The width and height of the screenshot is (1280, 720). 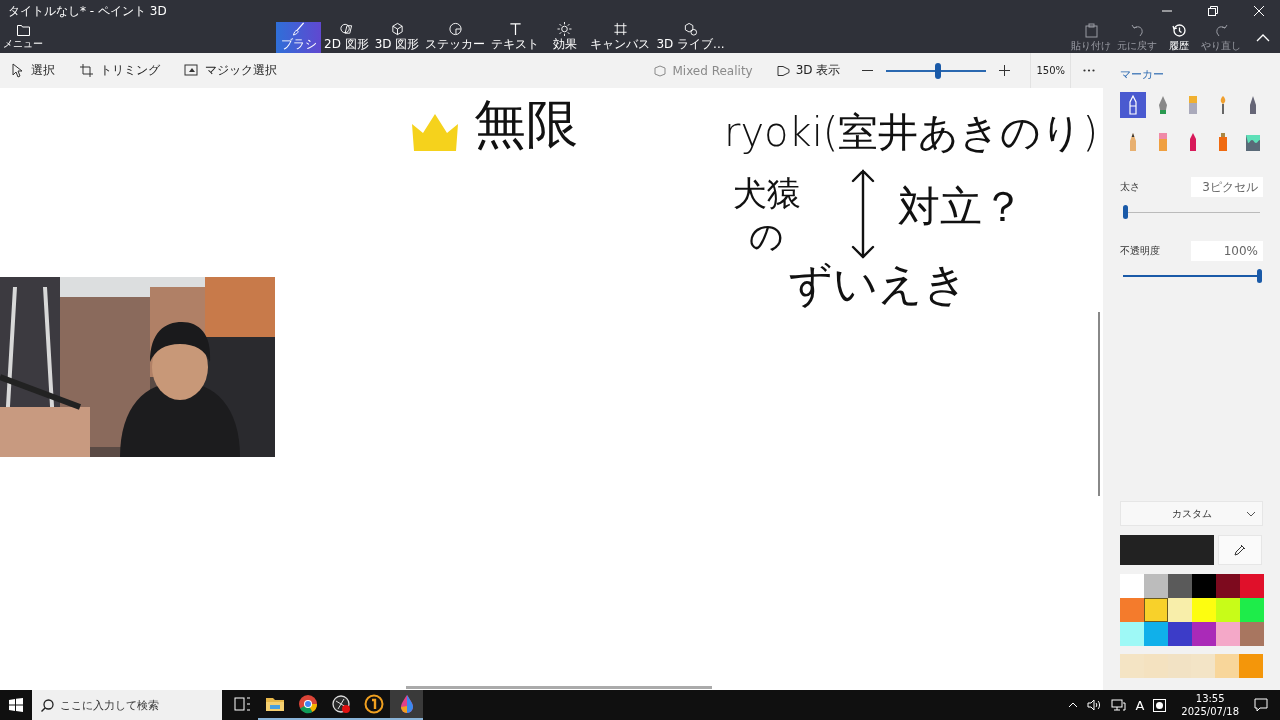 I want to click on crown-drawing, so click(x=435, y=132).